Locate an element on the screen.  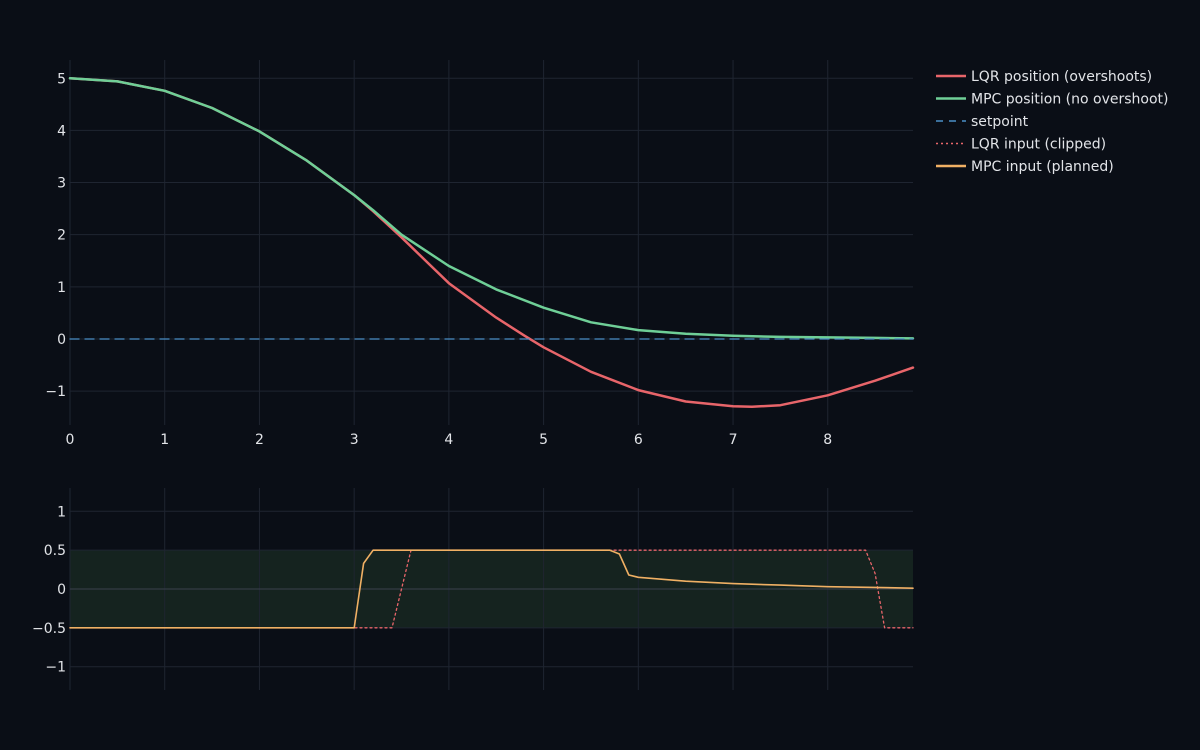
legend-item: LQR input (clipped) is located at coordinates (1021, 145).